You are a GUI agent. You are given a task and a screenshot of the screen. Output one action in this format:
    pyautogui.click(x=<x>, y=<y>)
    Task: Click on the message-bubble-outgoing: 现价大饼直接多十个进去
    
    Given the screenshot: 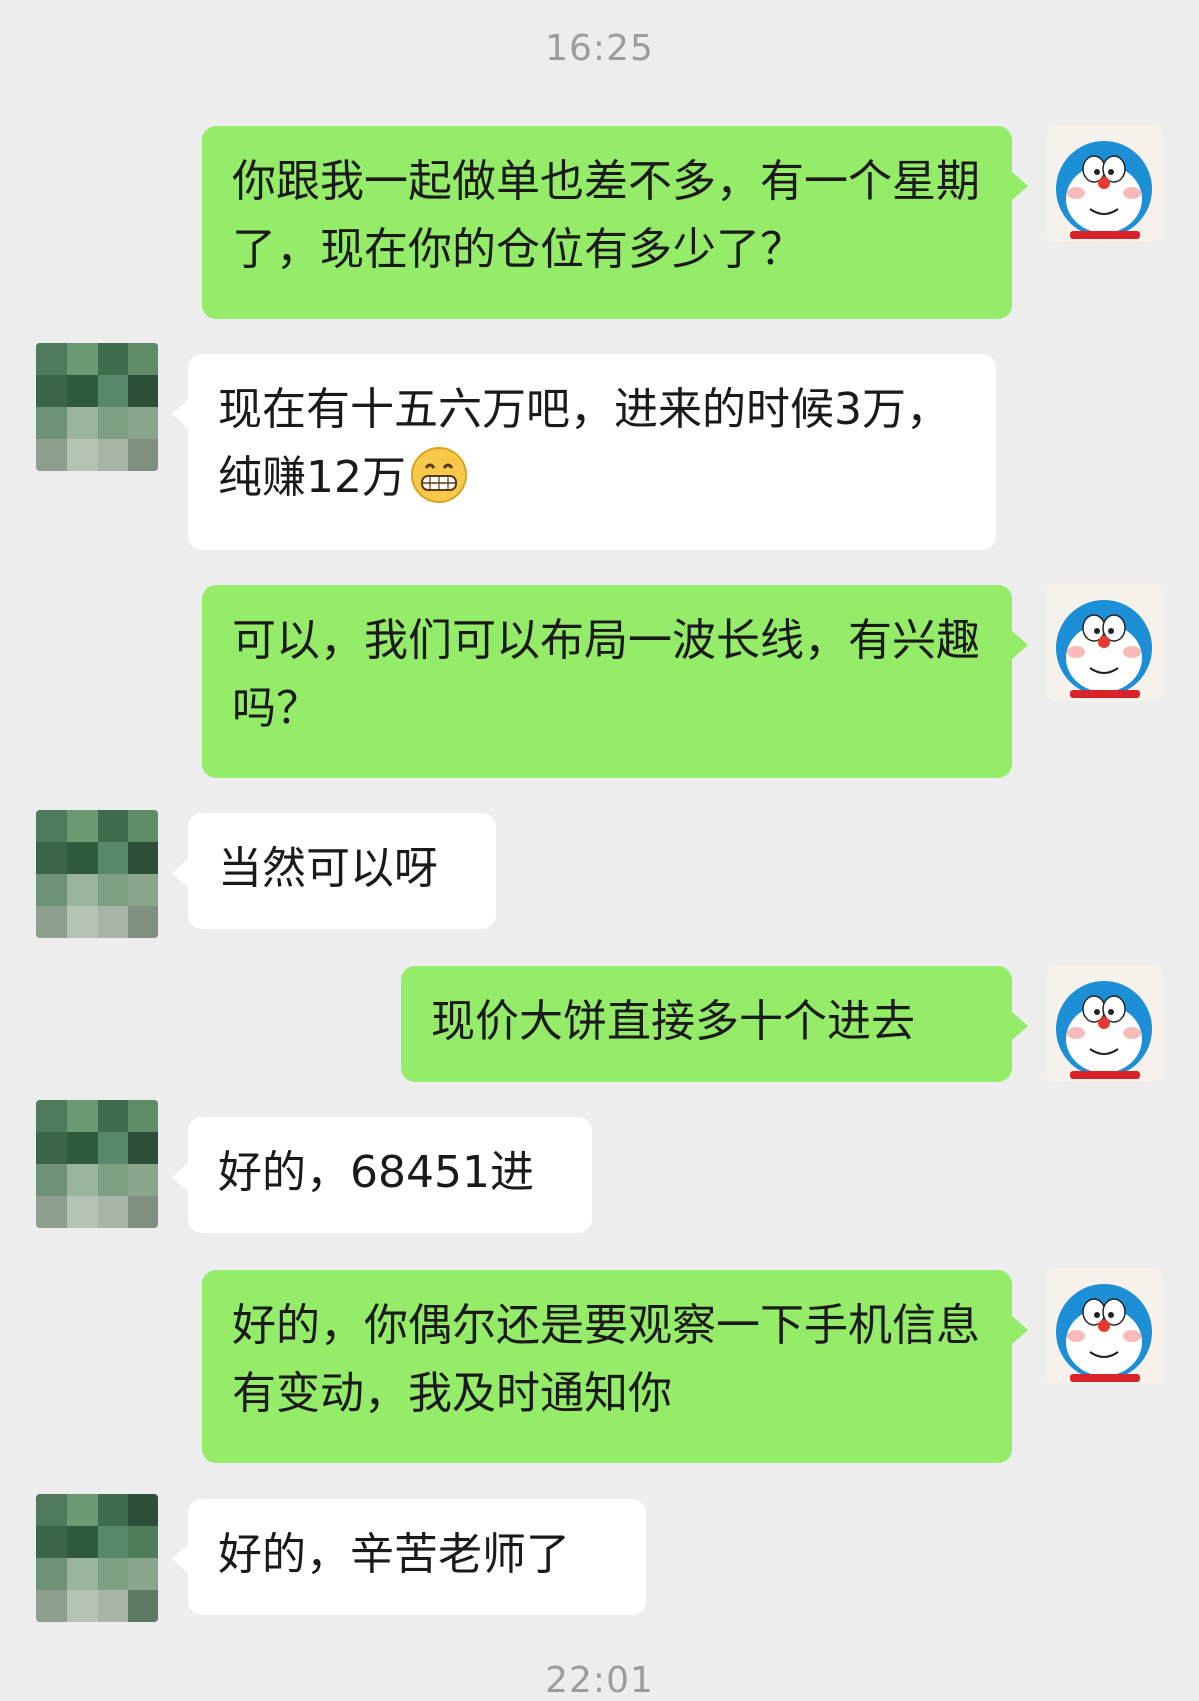 What is the action you would take?
    pyautogui.click(x=714, y=1024)
    